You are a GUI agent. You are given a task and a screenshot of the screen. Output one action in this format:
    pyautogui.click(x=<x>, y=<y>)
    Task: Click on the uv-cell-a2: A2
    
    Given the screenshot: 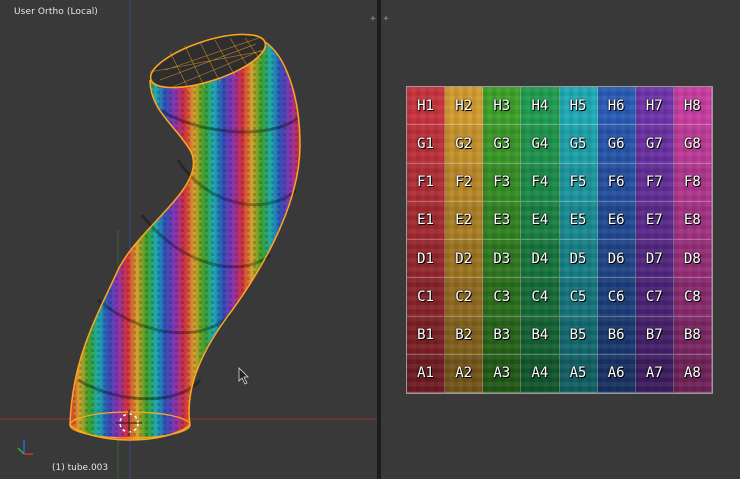 What is the action you would take?
    pyautogui.click(x=464, y=373)
    